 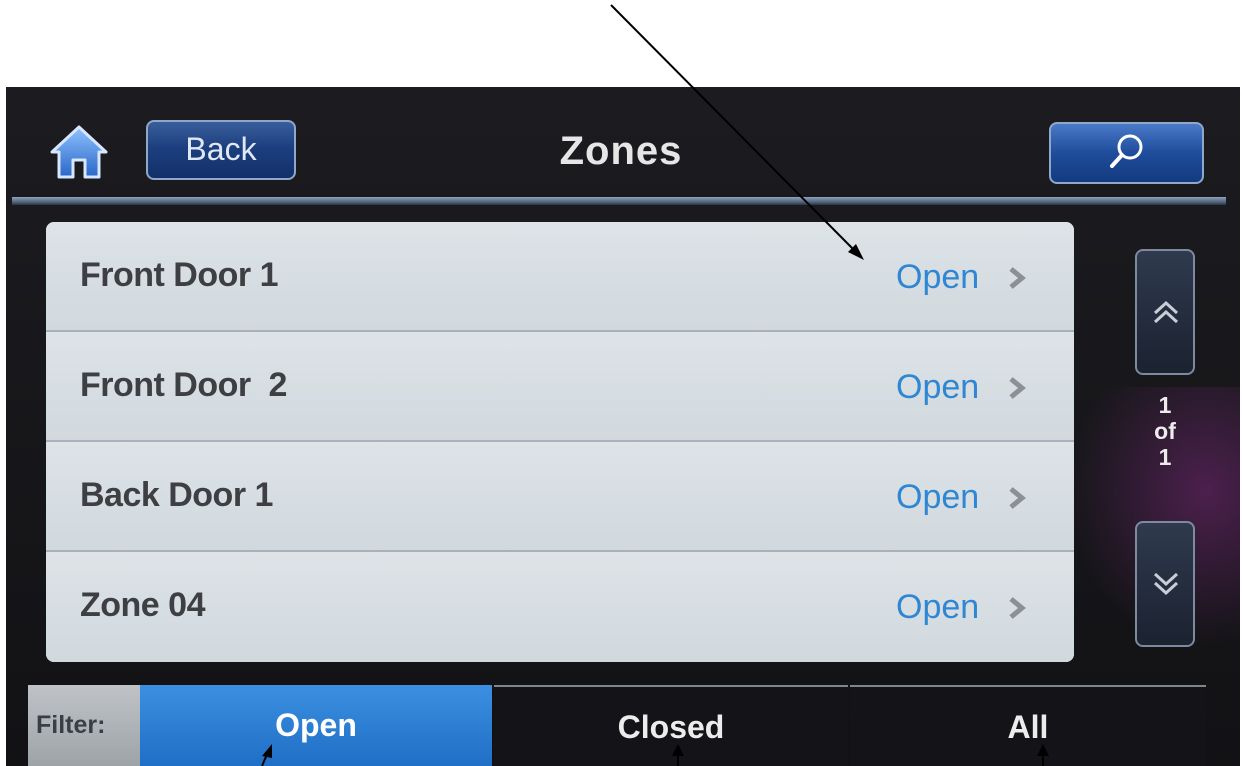 What do you see at coordinates (84, 725) in the screenshot?
I see `filter-label: Filter:` at bounding box center [84, 725].